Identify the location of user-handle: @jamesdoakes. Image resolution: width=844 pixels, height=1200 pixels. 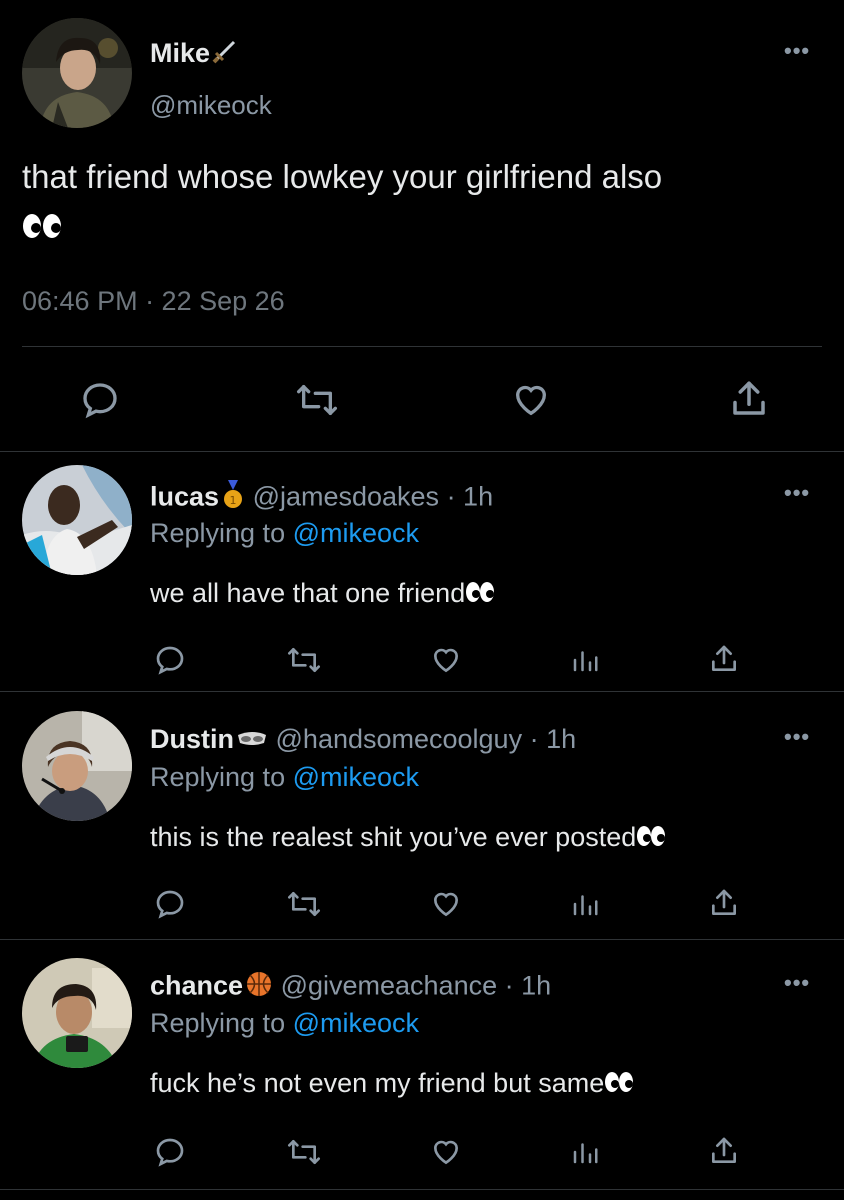
(346, 497).